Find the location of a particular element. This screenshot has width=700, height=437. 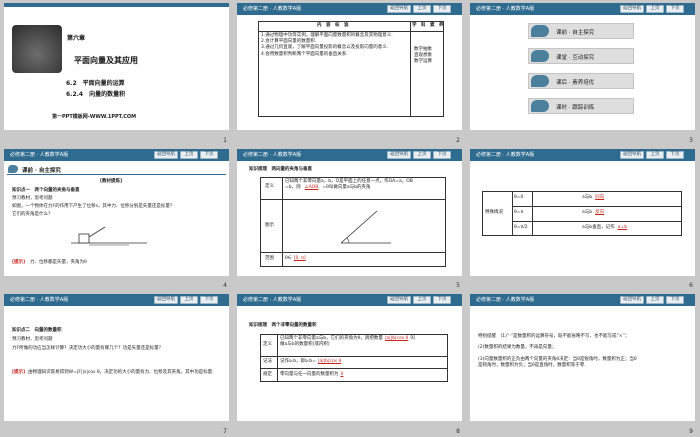

text-span: =θ叫做向量a与b的夹角 is located at coordinates (346, 187).